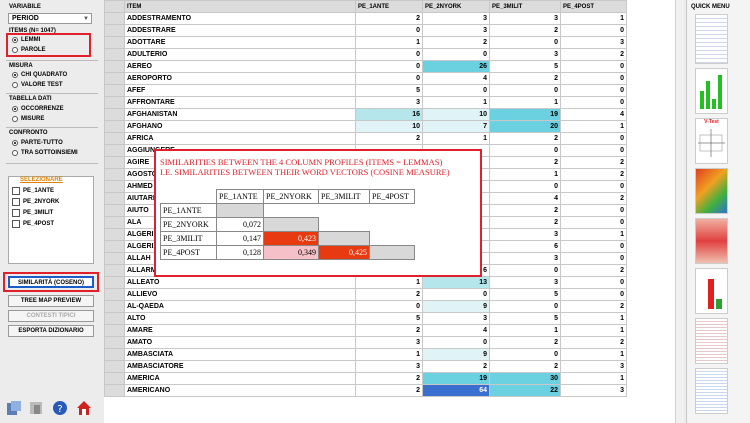  Describe the element at coordinates (50, 18) in the screenshot. I see `variabile-select: PERIOD ▼` at that location.